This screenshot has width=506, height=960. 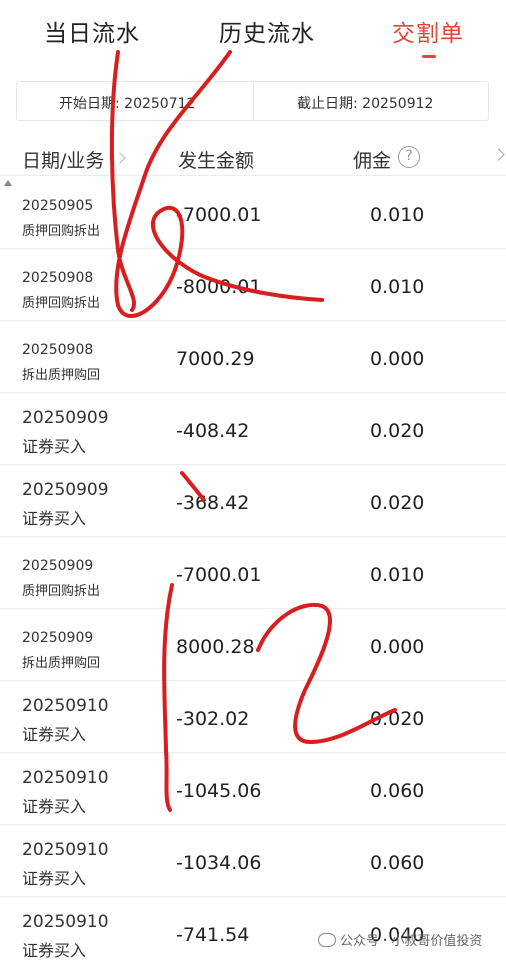 What do you see at coordinates (213, 431) in the screenshot?
I see `row-amount: -408.42` at bounding box center [213, 431].